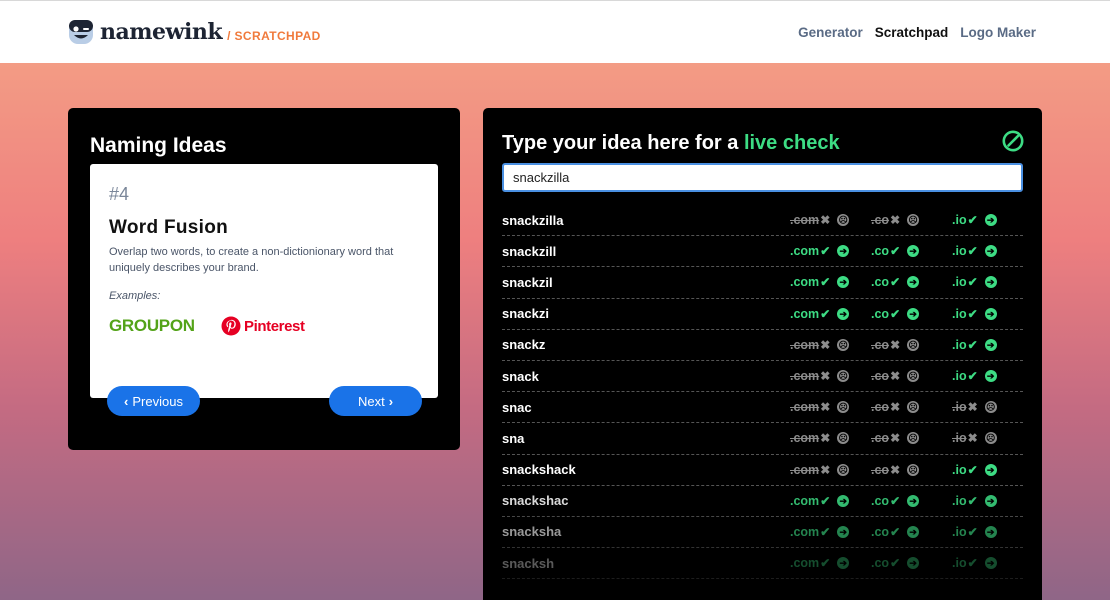 This screenshot has height=600, width=1110. Describe the element at coordinates (762, 177) in the screenshot. I see `idea-input` at that location.